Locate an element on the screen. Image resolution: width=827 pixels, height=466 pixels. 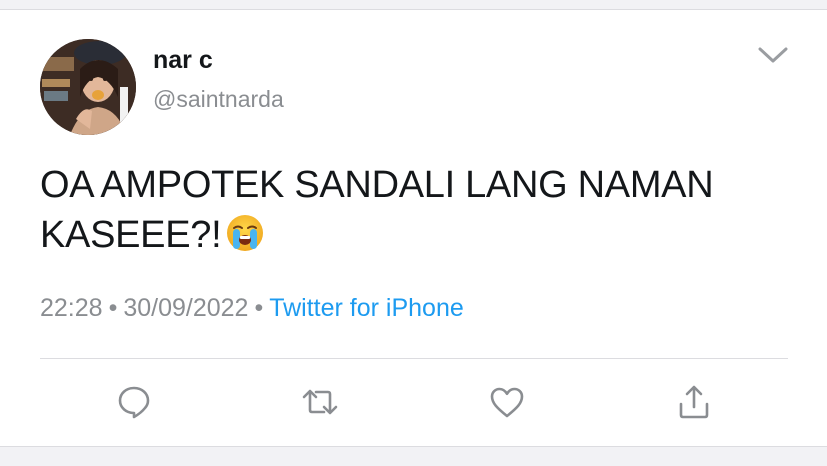
avatar is located at coordinates (88, 87).